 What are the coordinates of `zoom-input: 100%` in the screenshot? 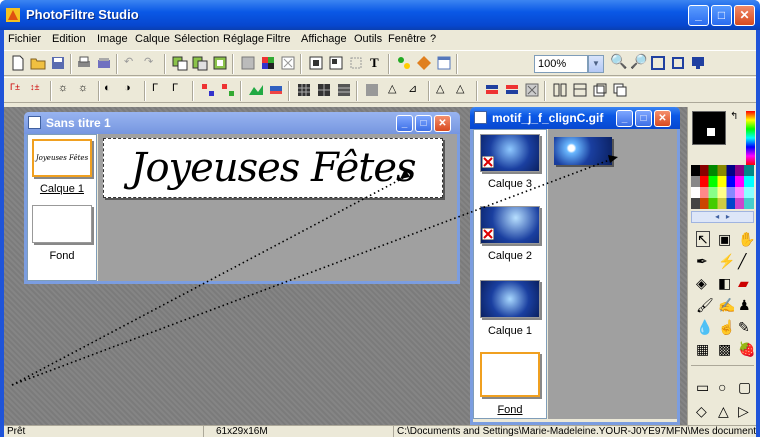 It's located at (561, 64).